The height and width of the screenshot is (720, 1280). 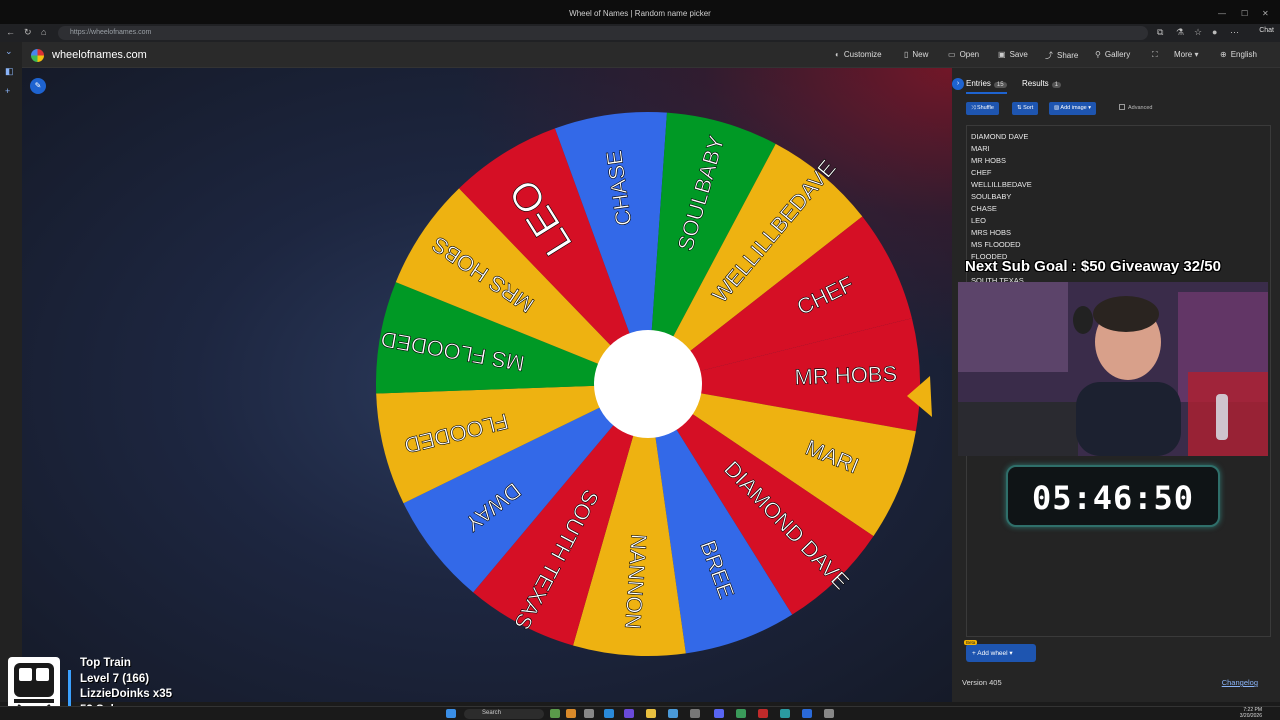 I want to click on gallery-button: ⚲ Gallery, so click(x=1112, y=54).